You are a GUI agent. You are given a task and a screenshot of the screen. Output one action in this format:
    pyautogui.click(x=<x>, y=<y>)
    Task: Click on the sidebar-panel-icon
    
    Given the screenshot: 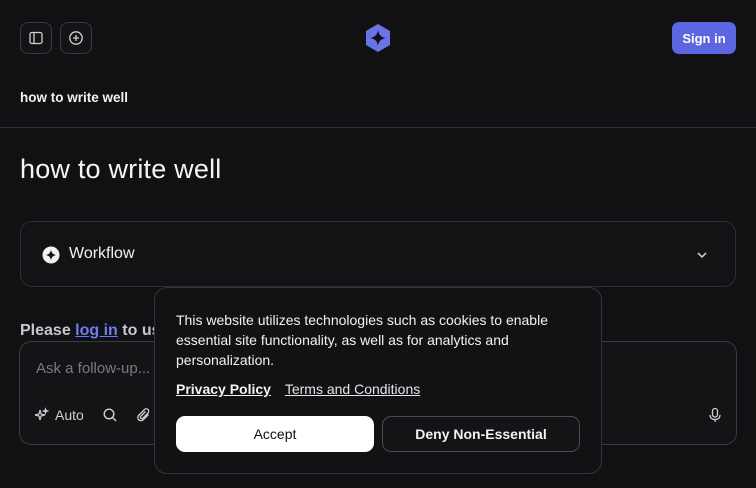 What is the action you would take?
    pyautogui.click(x=36, y=38)
    